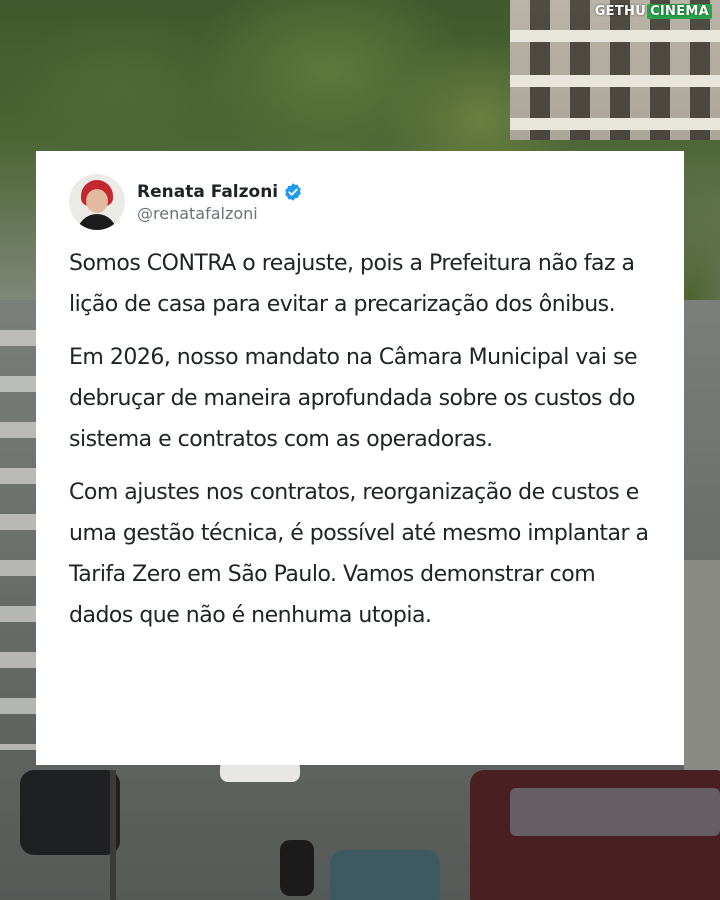 The height and width of the screenshot is (900, 720). I want to click on bus-window, so click(615, 812).